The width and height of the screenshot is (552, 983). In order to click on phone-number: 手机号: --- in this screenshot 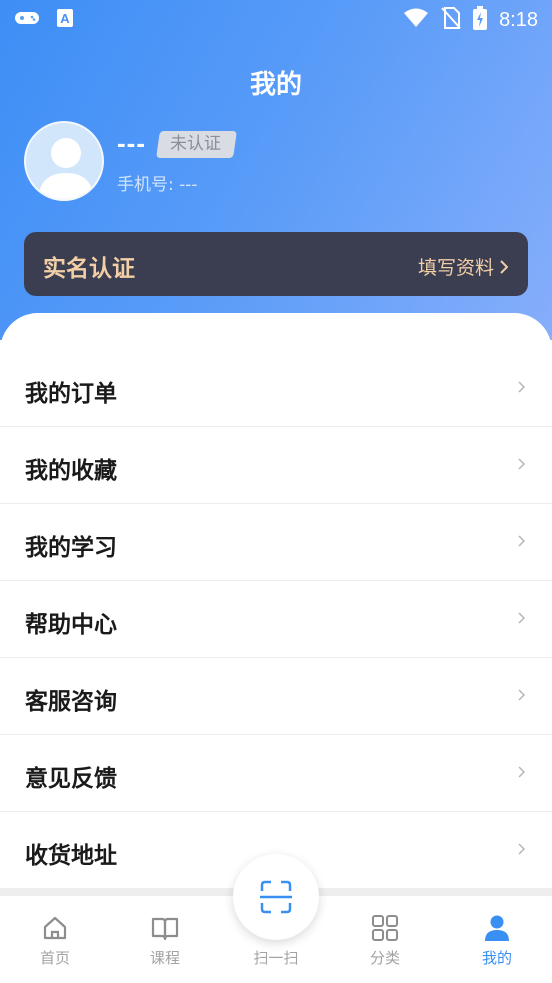, I will do `click(157, 182)`.